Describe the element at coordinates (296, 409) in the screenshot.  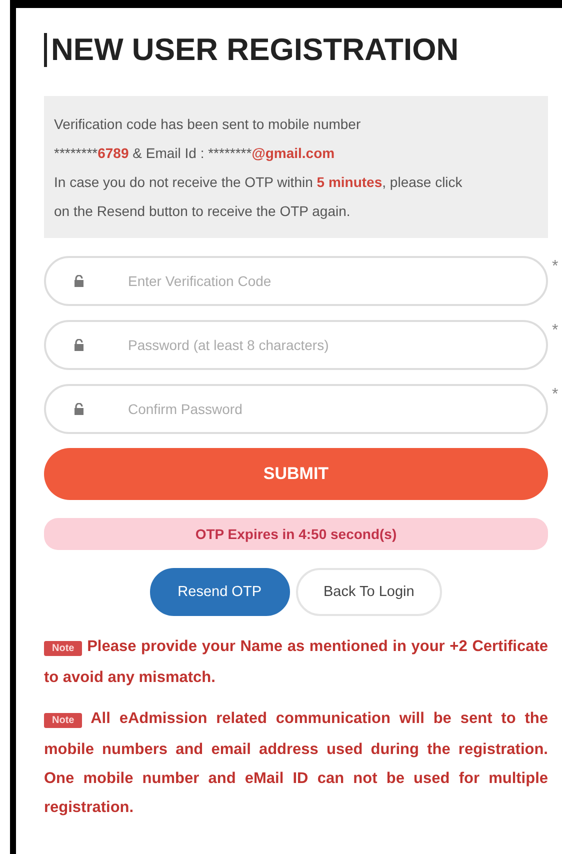
I see `input-field: Confirm Password` at that location.